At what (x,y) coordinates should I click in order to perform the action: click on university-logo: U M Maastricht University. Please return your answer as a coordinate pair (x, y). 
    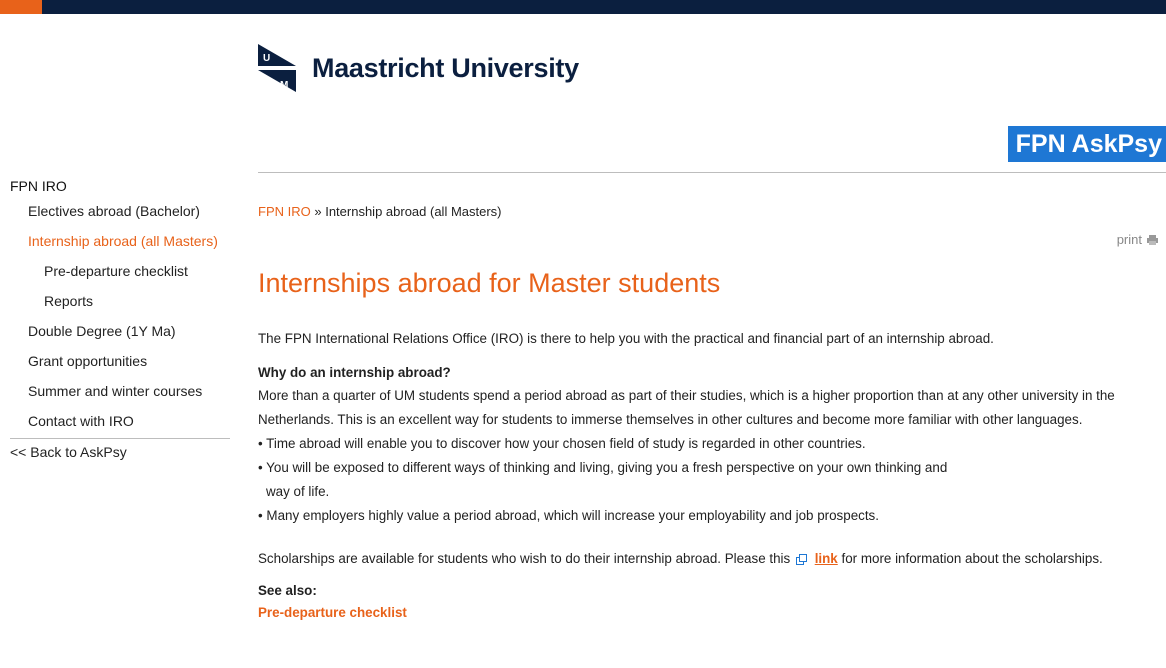
    Looking at the image, I should click on (418, 68).